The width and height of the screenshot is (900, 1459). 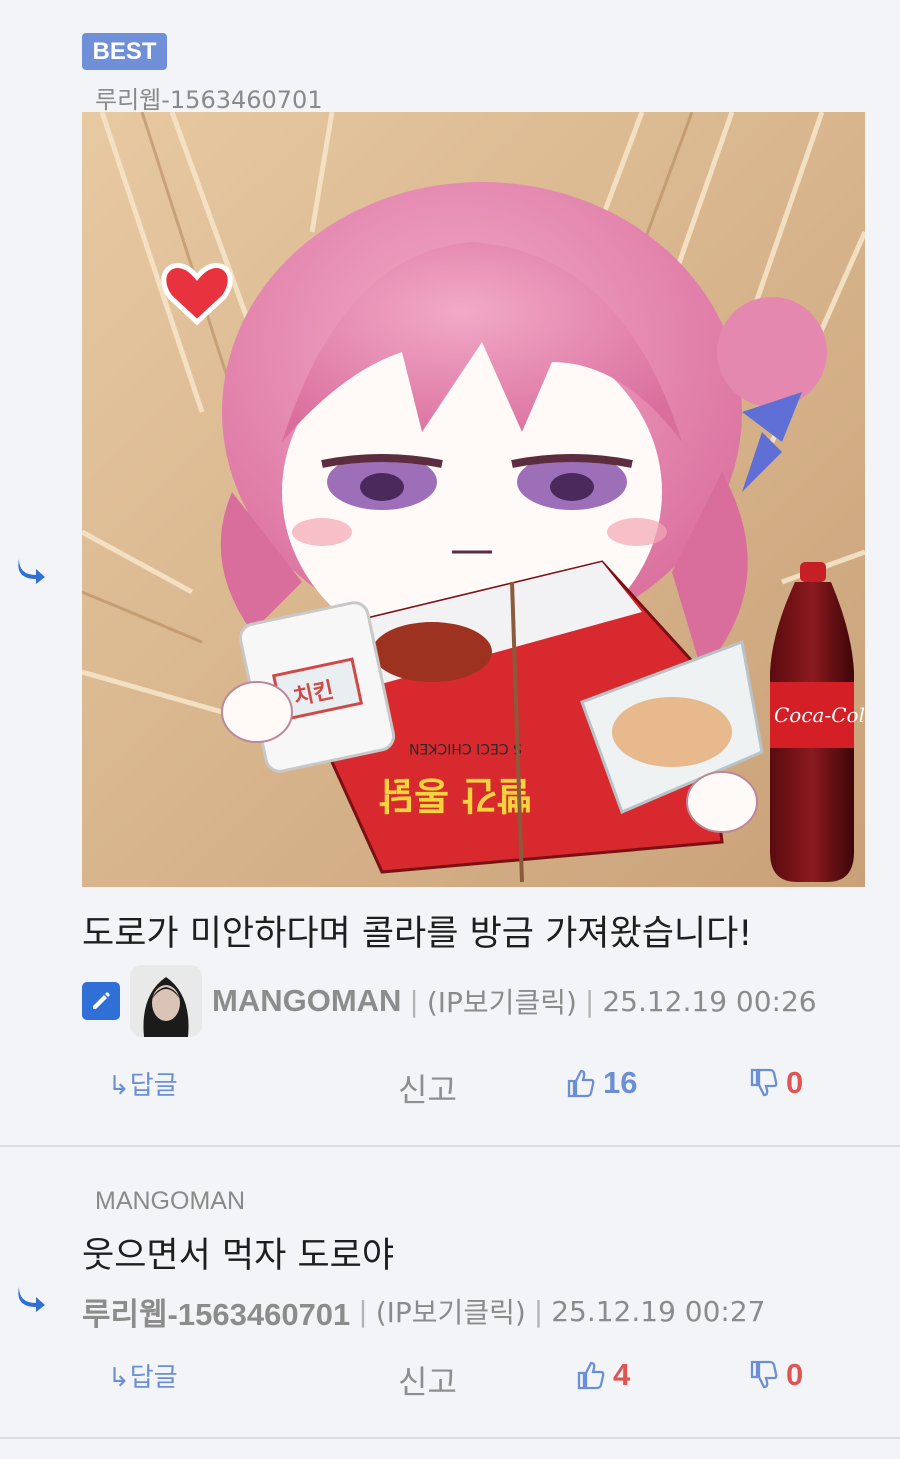 I want to click on like-count: 4, so click(x=622, y=1374).